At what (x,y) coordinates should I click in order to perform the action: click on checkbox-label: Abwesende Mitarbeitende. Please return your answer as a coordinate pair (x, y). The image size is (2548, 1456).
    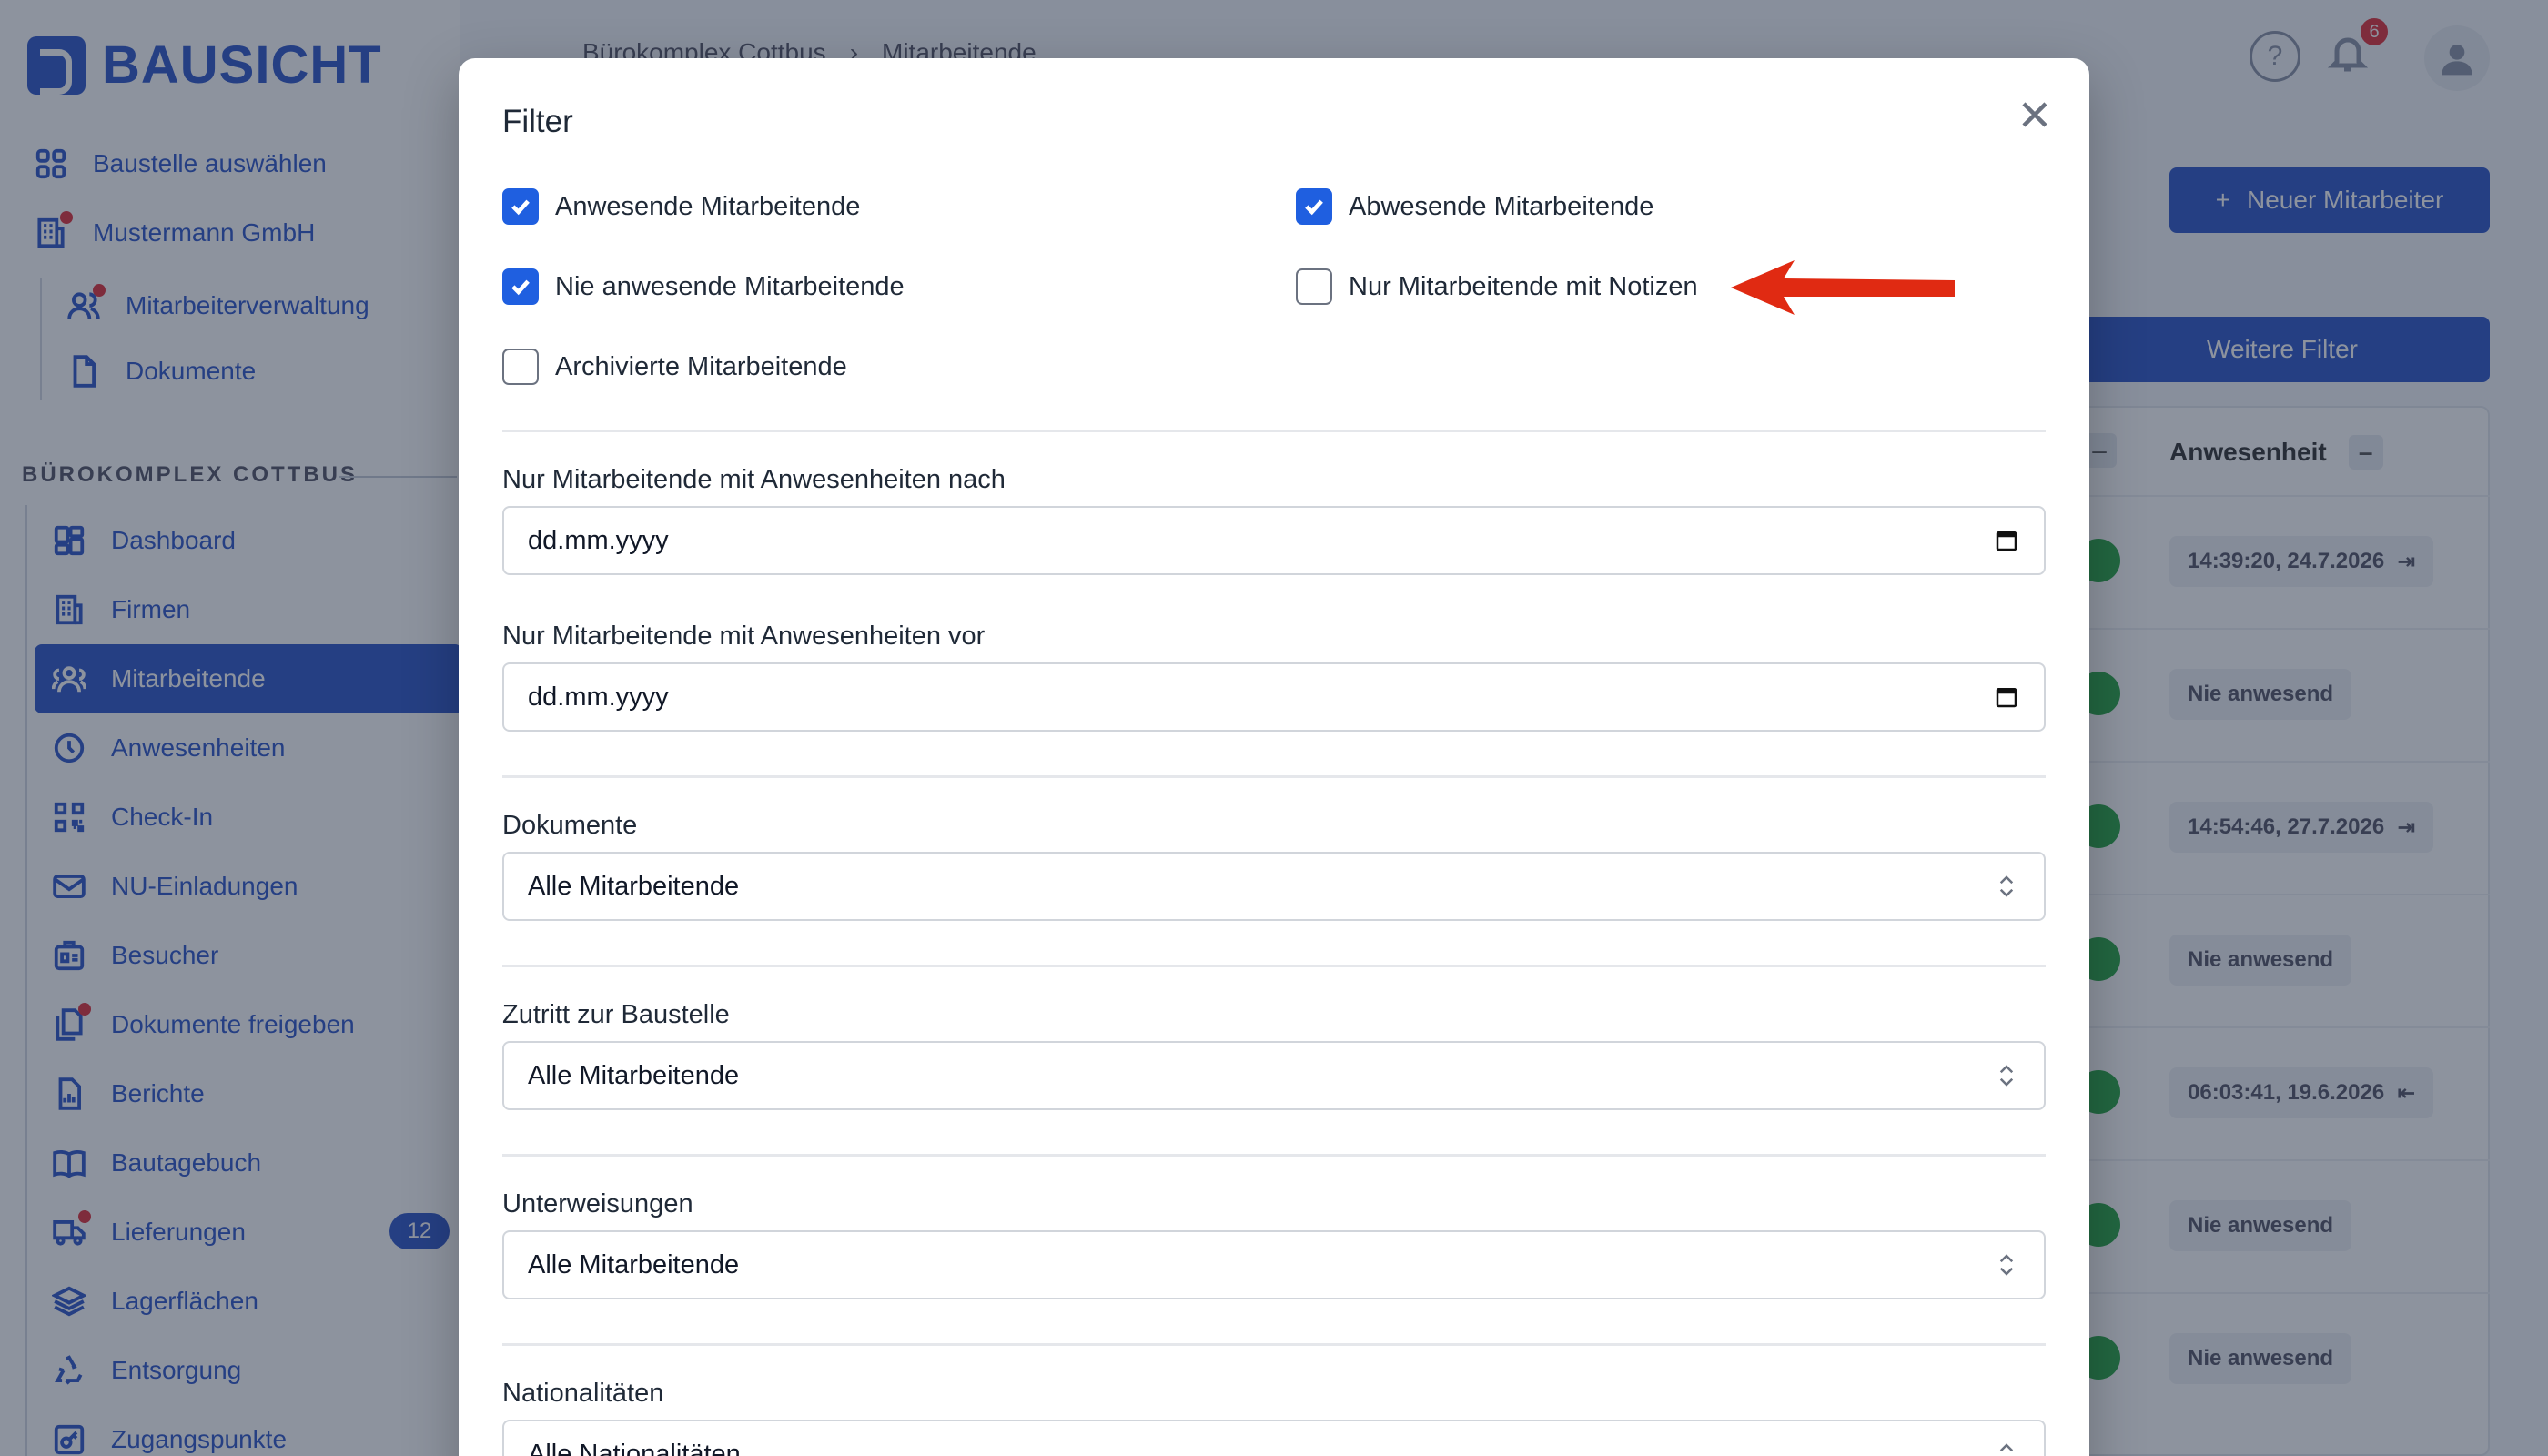
    Looking at the image, I should click on (1502, 206).